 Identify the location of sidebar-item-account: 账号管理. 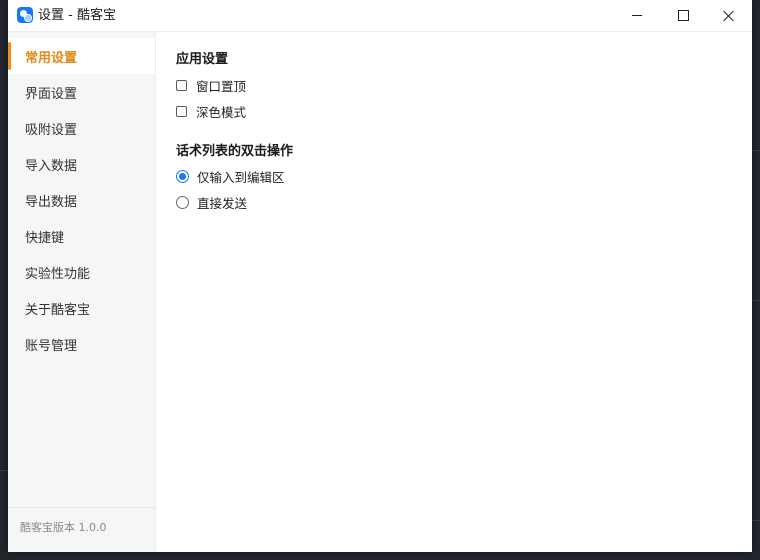
(81, 344).